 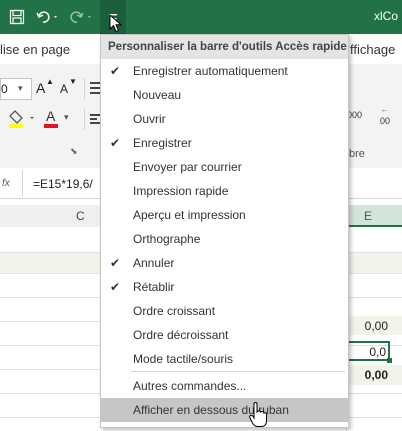 What do you see at coordinates (201, 17) in the screenshot?
I see `title-bar: xlCo` at bounding box center [201, 17].